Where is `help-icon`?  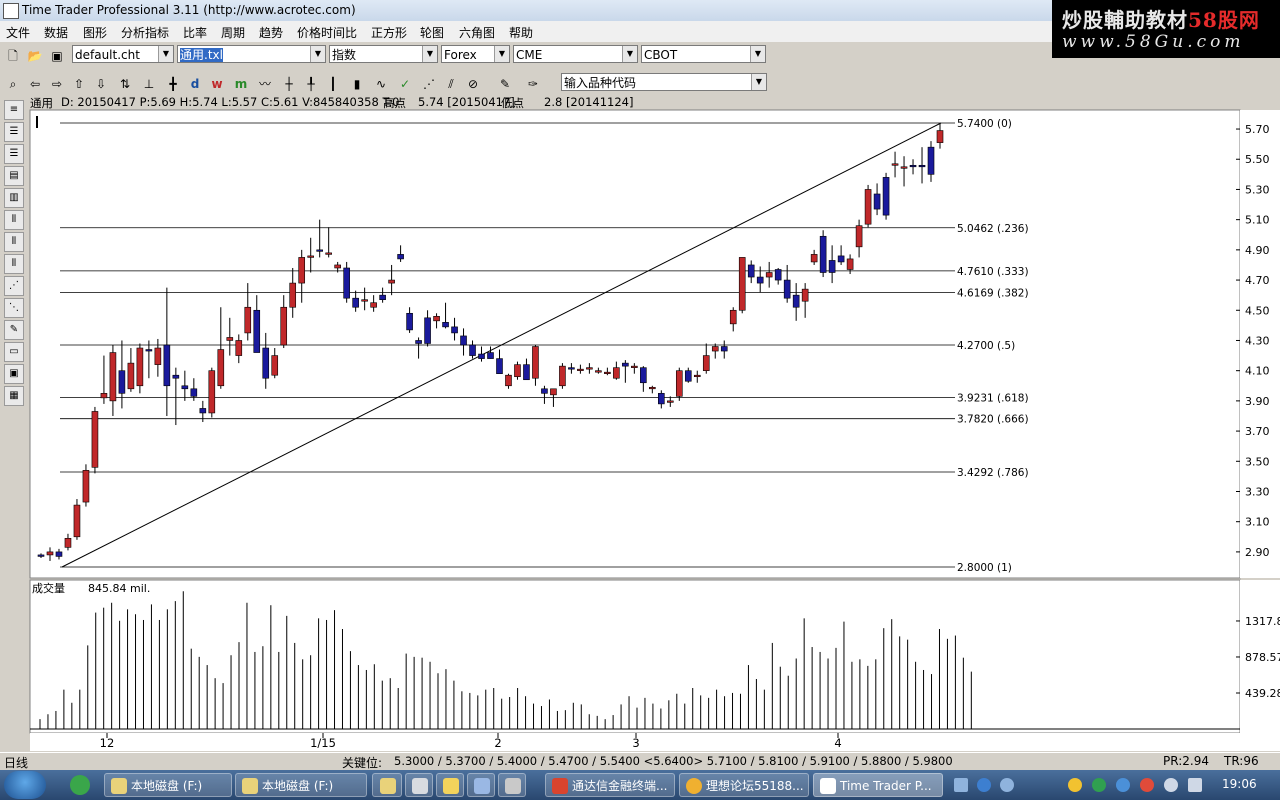 help-icon is located at coordinates (984, 785).